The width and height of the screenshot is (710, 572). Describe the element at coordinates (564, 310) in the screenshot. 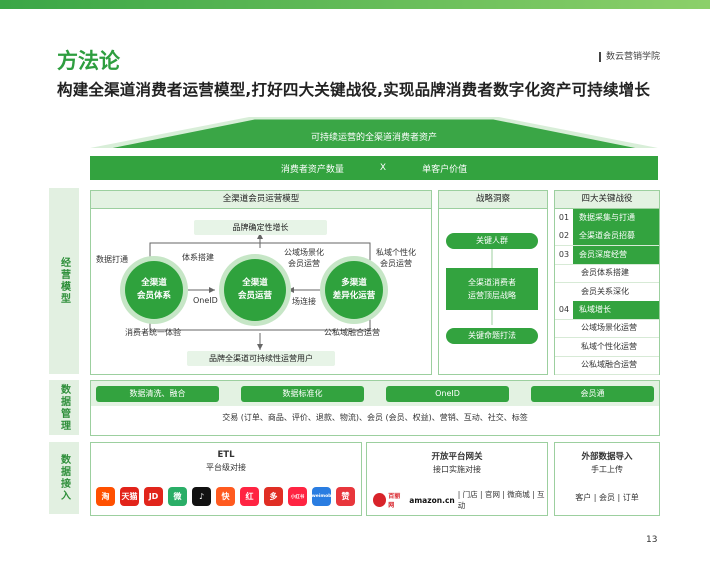

I see `battle-number: 04` at that location.